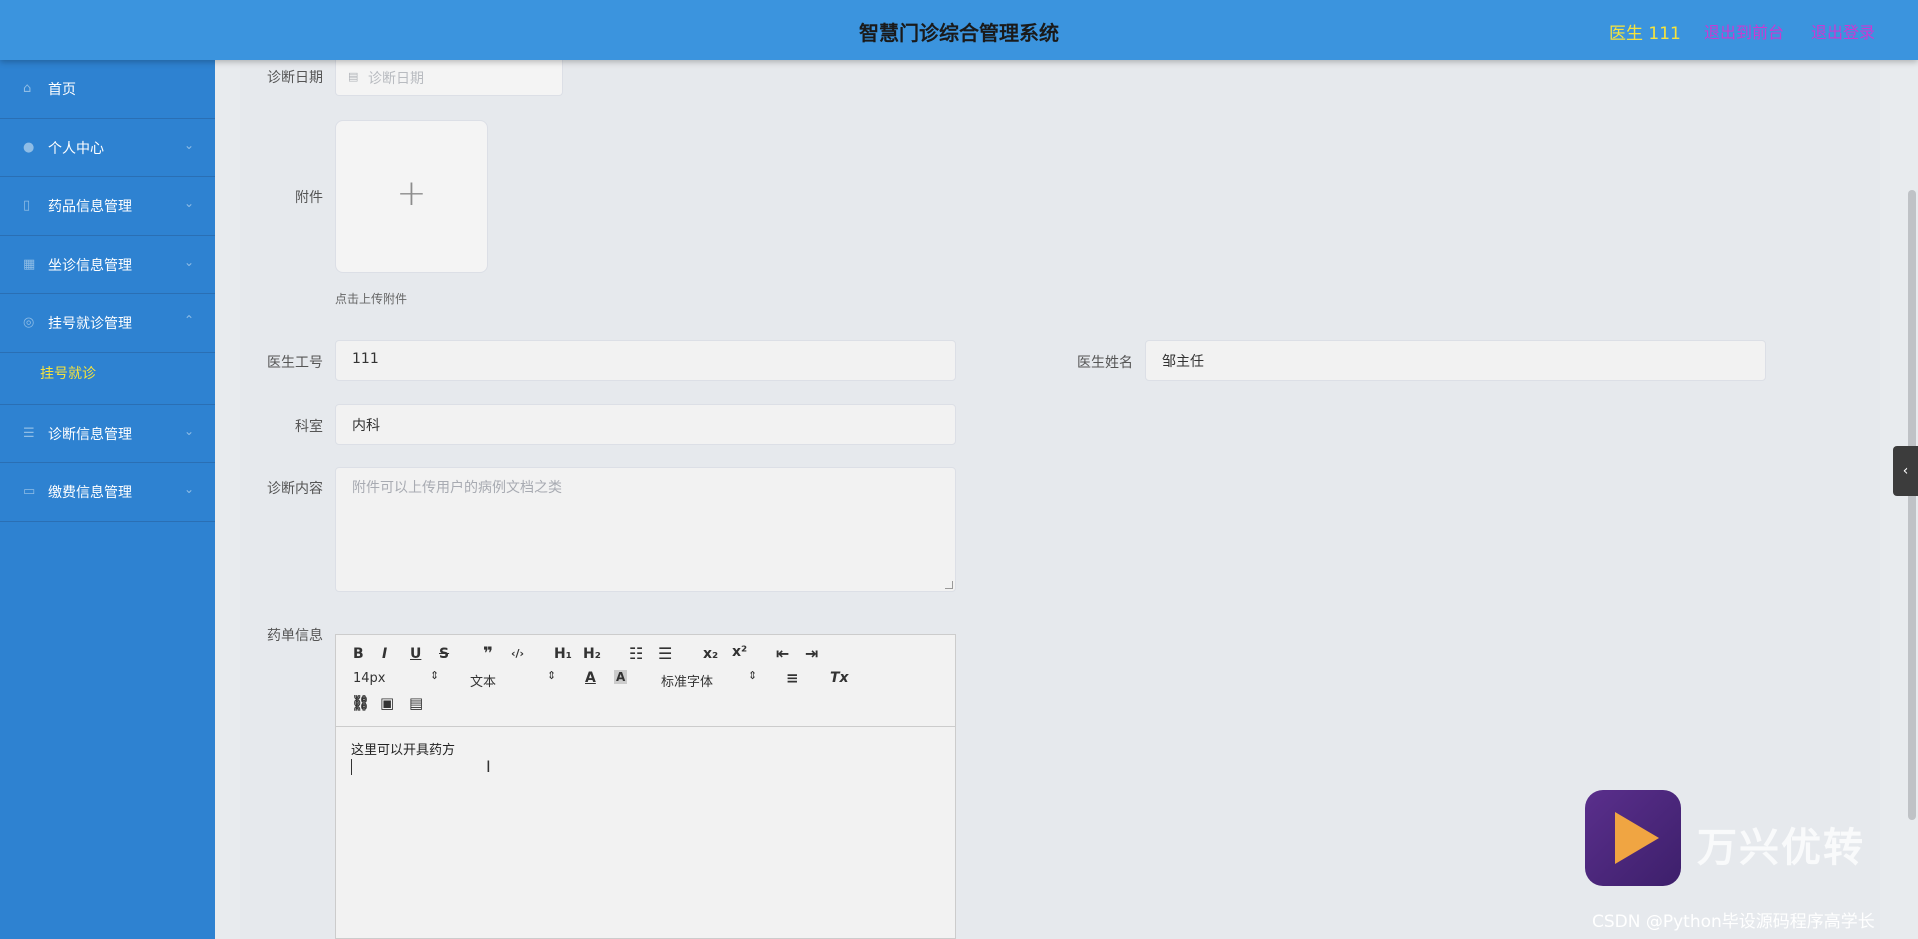 The width and height of the screenshot is (1918, 939). I want to click on phone-icon: ▯, so click(27, 205).